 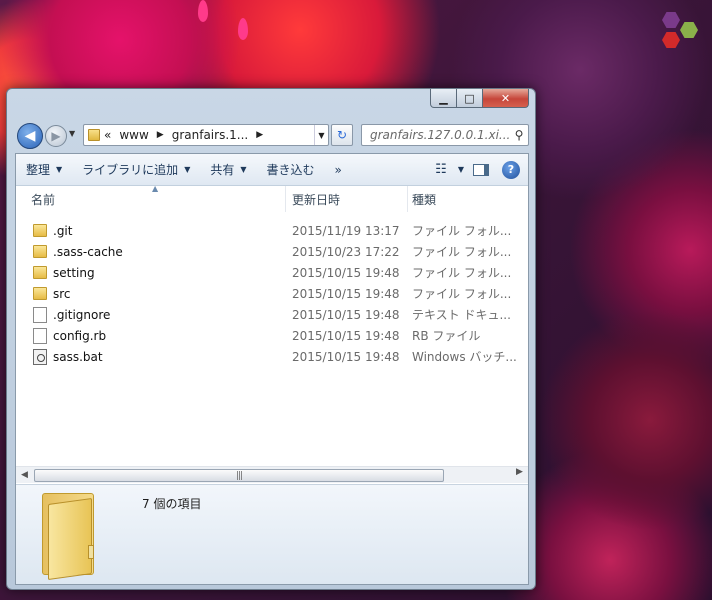 What do you see at coordinates (56, 136) in the screenshot?
I see `forward-button: ▶` at bounding box center [56, 136].